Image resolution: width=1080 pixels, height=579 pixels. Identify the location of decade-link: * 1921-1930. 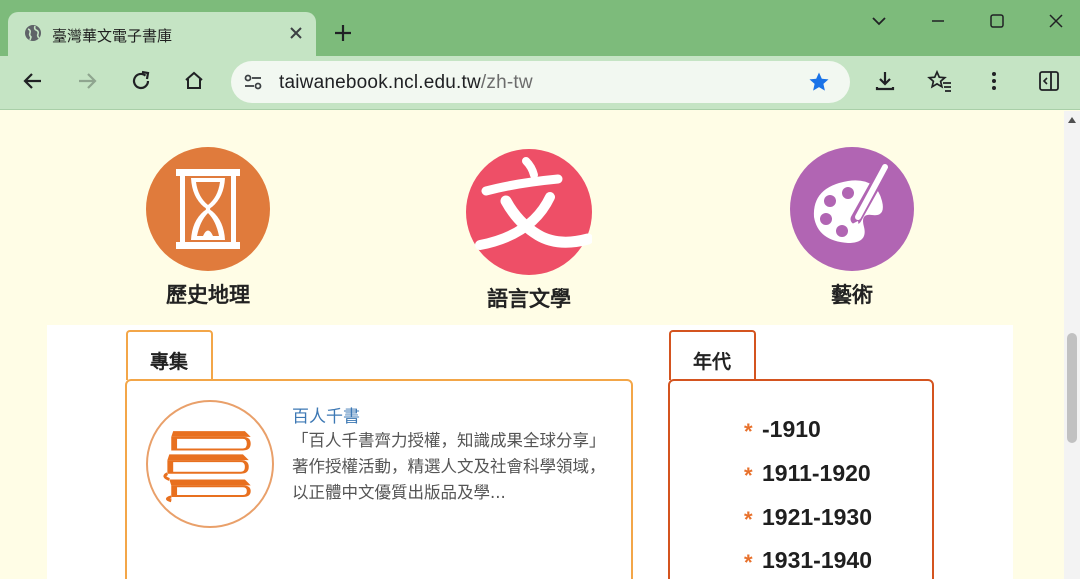
(808, 517).